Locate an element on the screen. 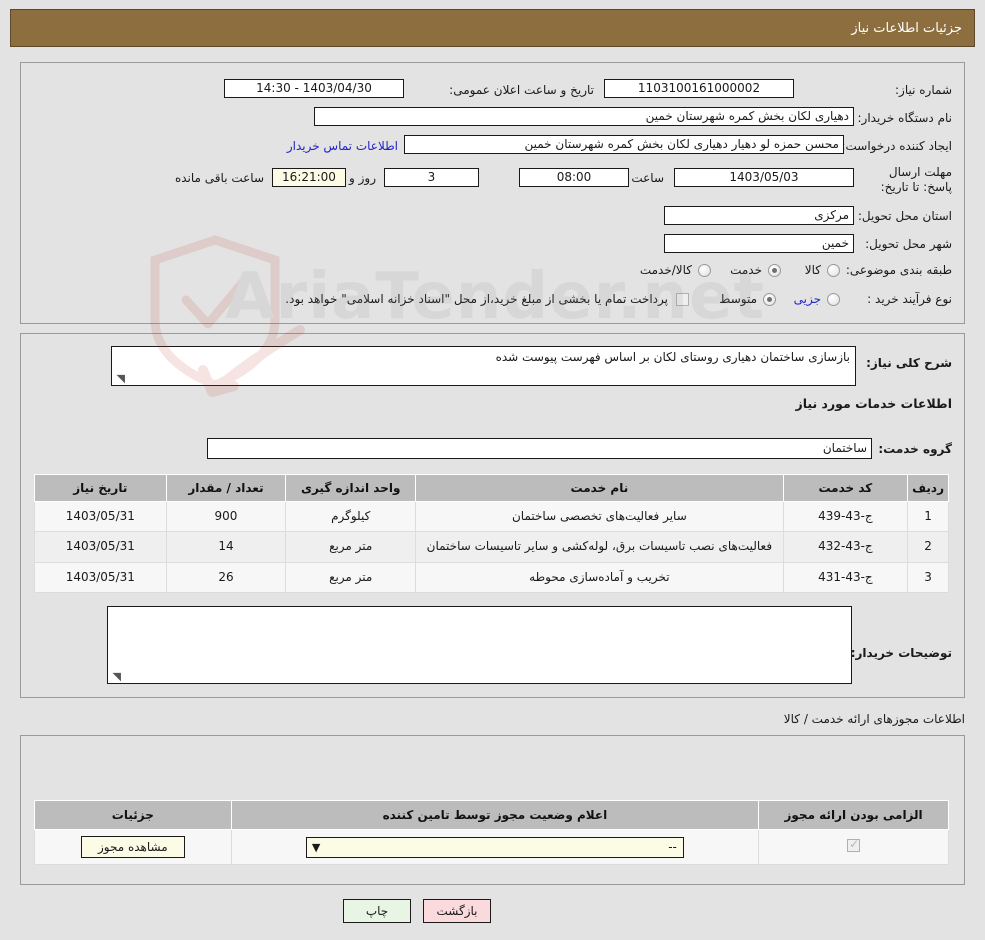 Image resolution: width=985 pixels, height=940 pixels. cell-qty: 14 is located at coordinates (226, 547).